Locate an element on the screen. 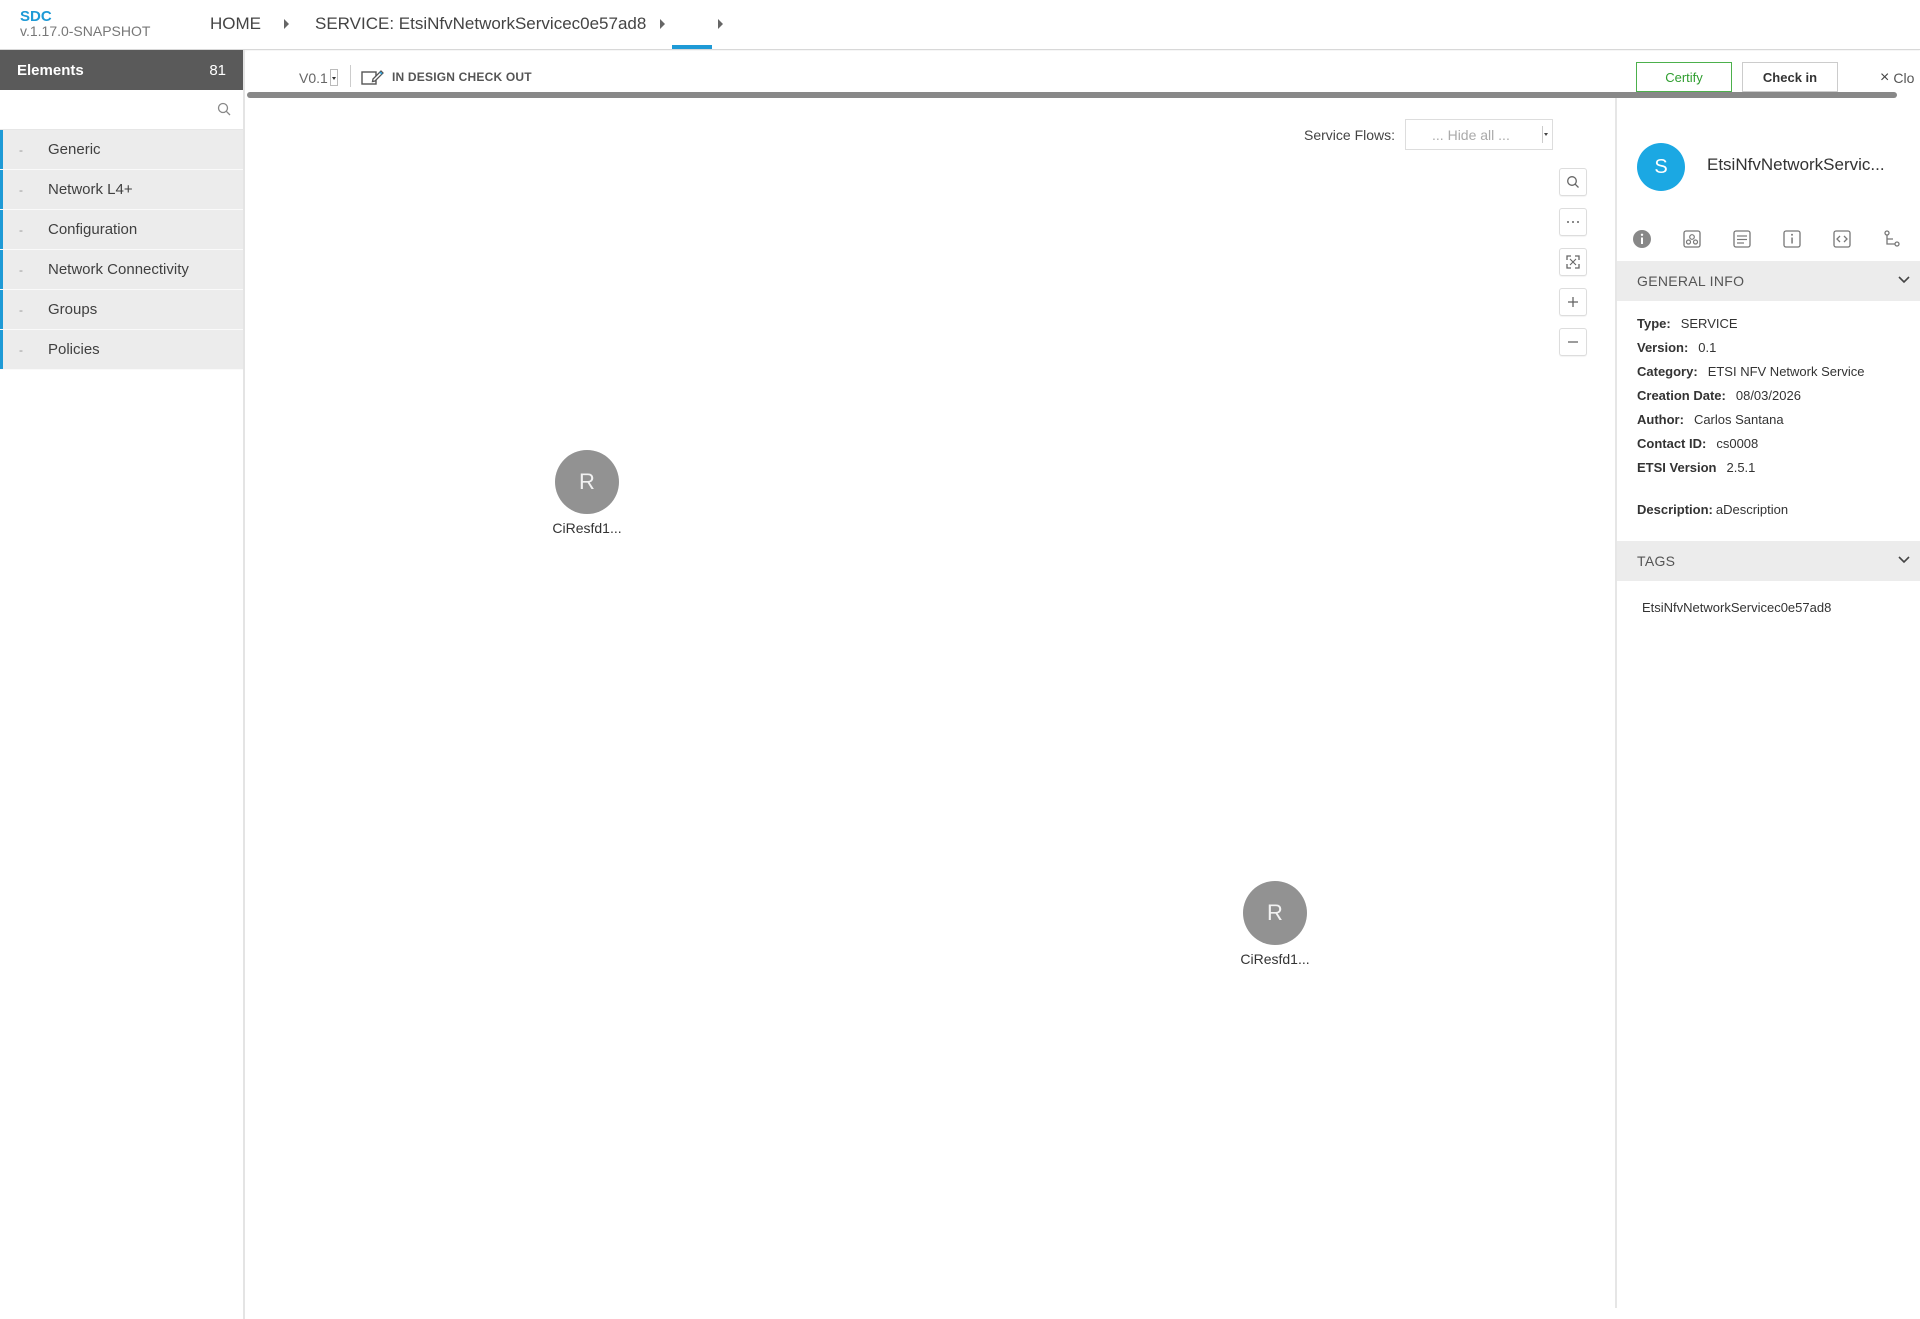  info-value: 0.1 is located at coordinates (1707, 347).